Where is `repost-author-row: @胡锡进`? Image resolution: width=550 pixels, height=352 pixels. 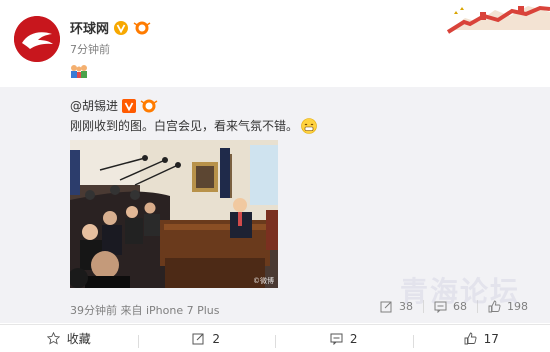 repost-author-row: @胡锡进 is located at coordinates (114, 105).